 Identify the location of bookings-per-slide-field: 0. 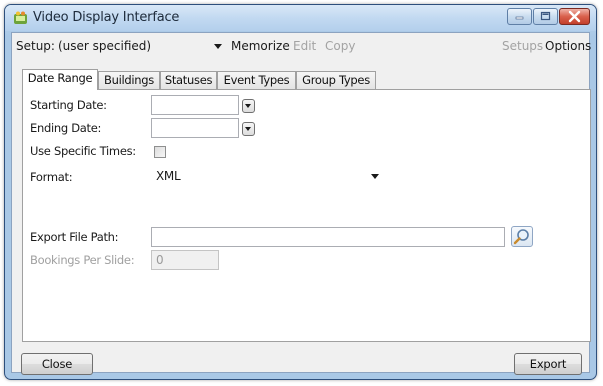
(185, 260).